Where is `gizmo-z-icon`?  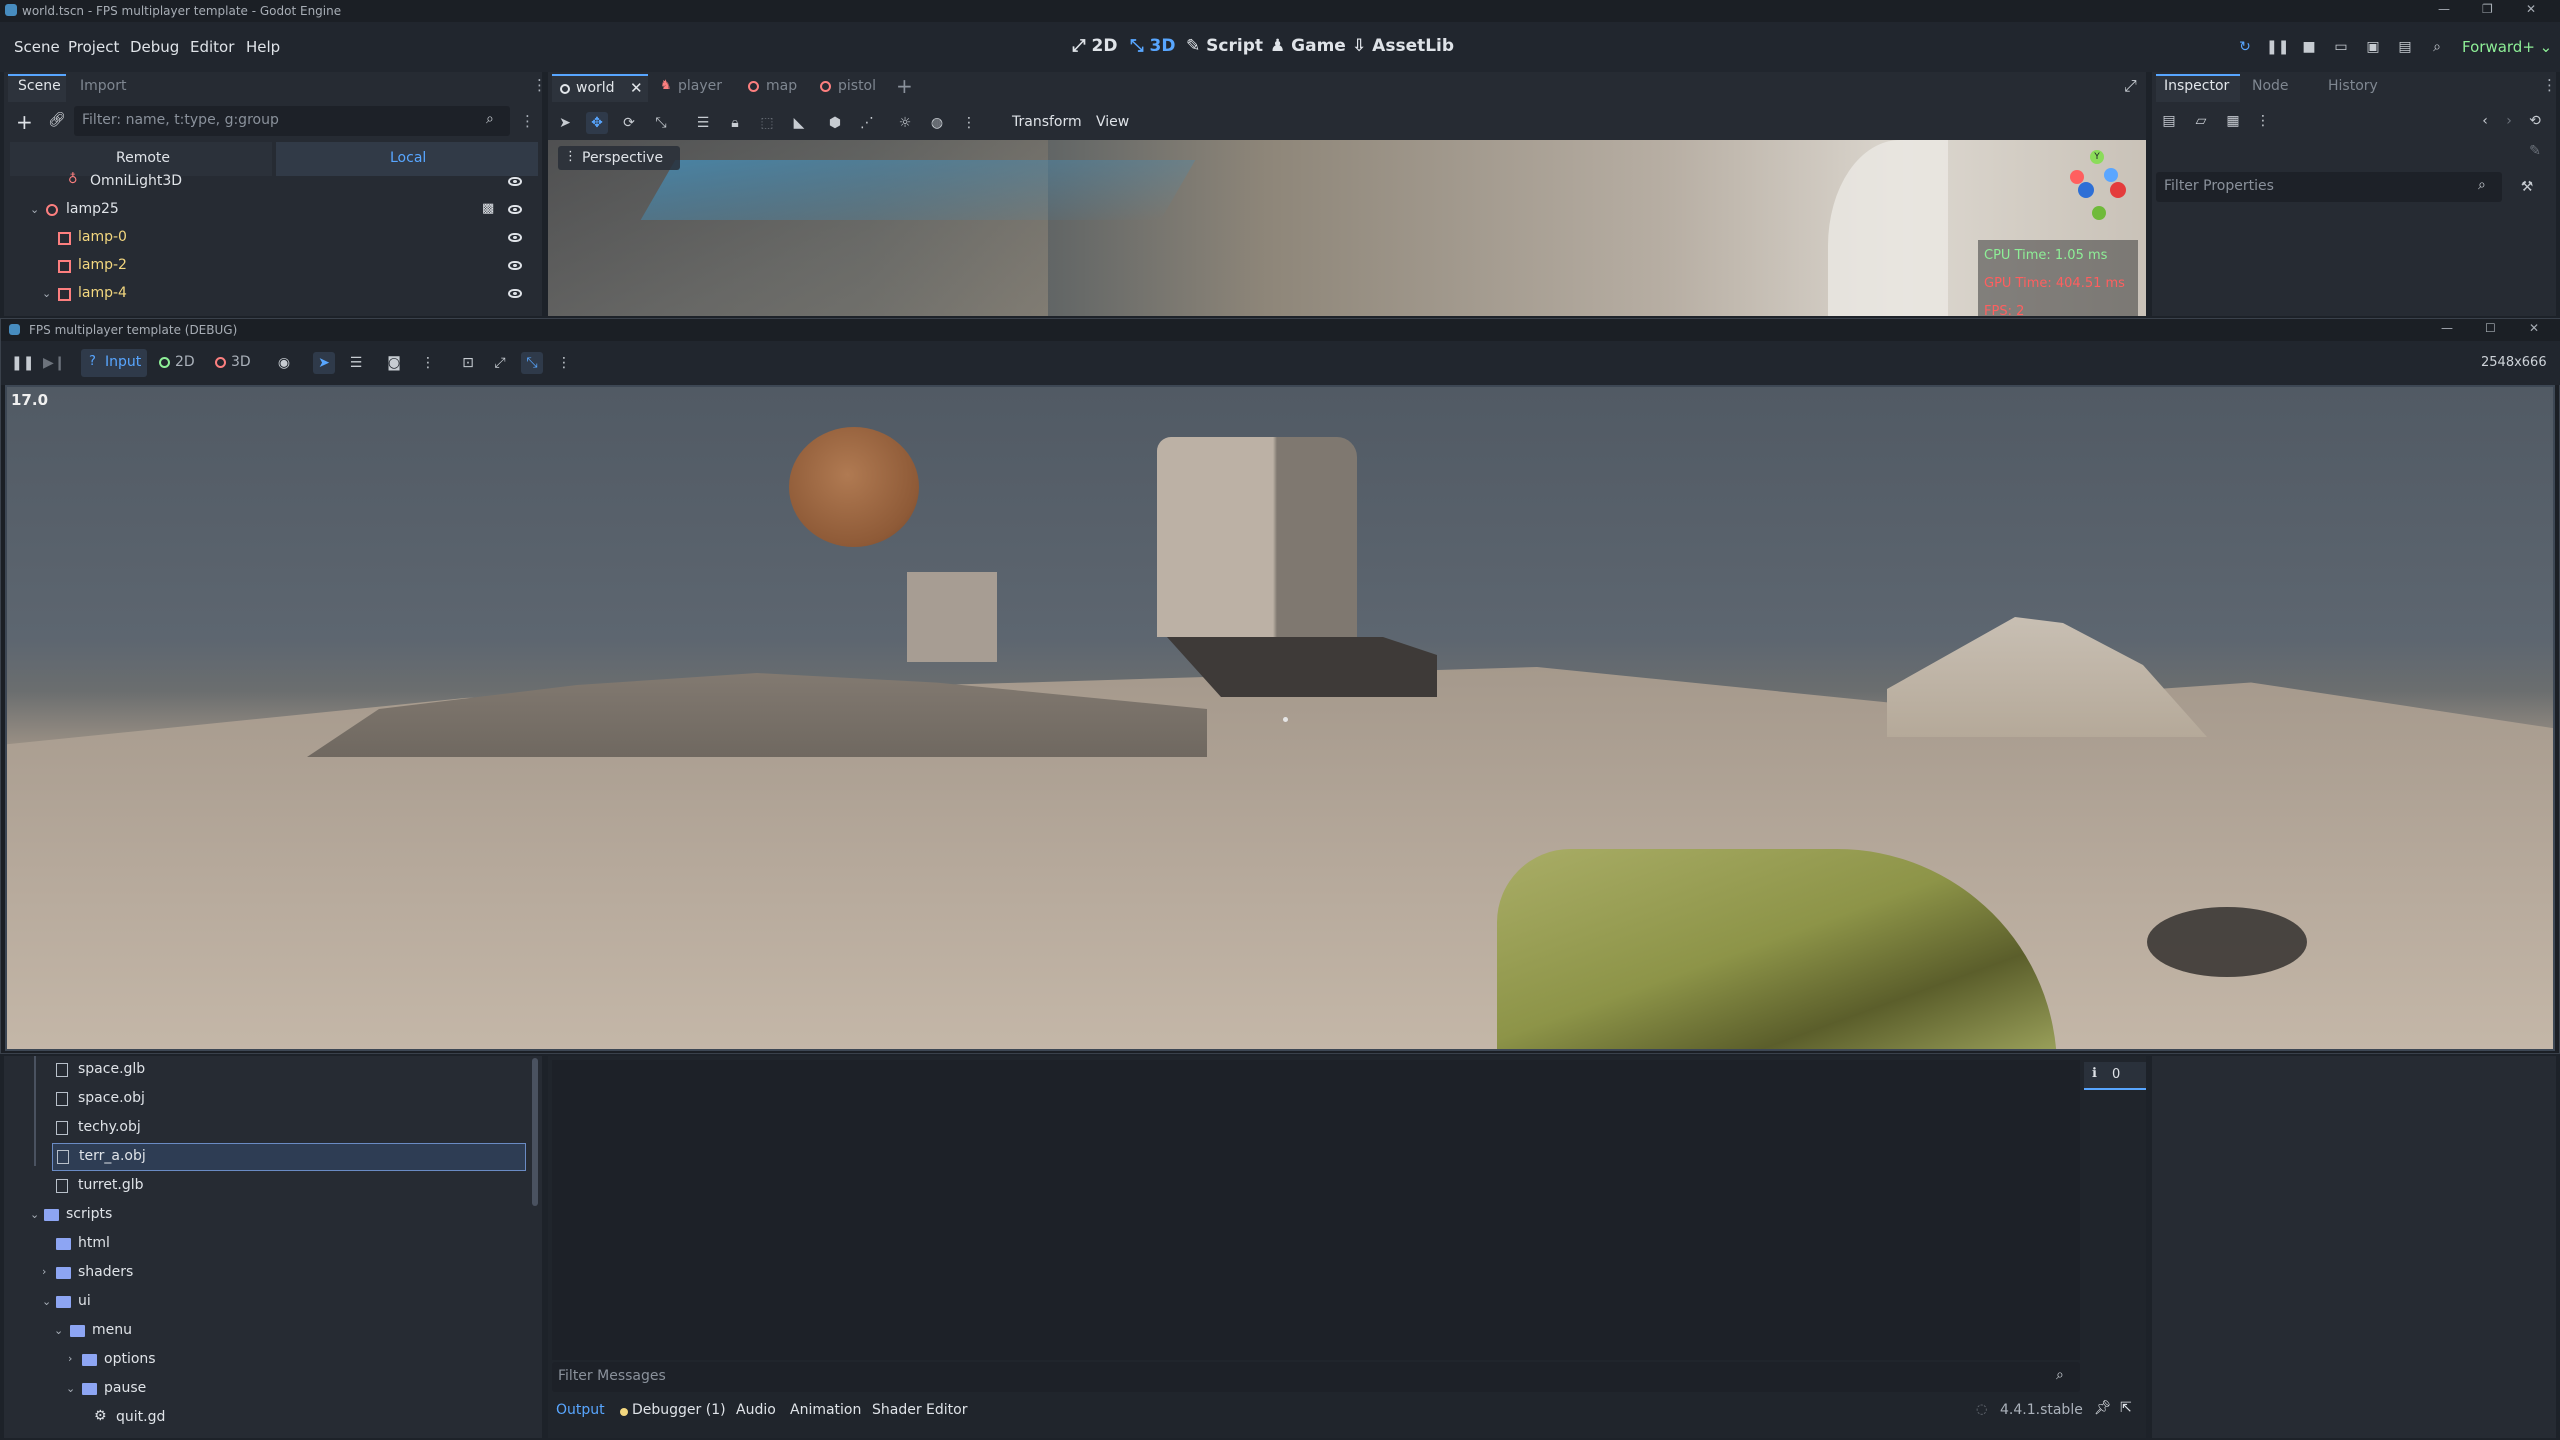 gizmo-z-icon is located at coordinates (2111, 175).